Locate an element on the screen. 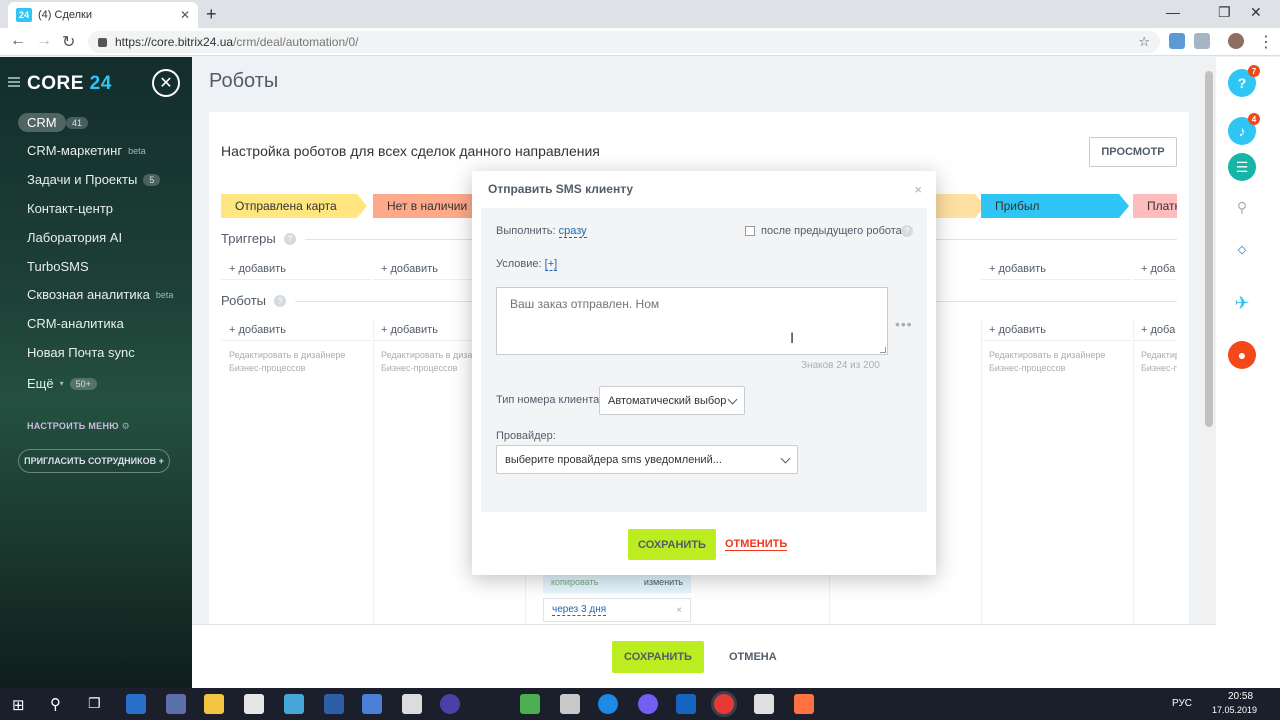  windows-start-icon: ⊞ is located at coordinates (18, 705).